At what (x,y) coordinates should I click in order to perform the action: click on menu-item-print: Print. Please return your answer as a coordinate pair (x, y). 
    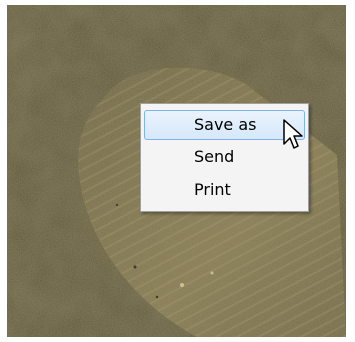
    Looking at the image, I should click on (224, 190).